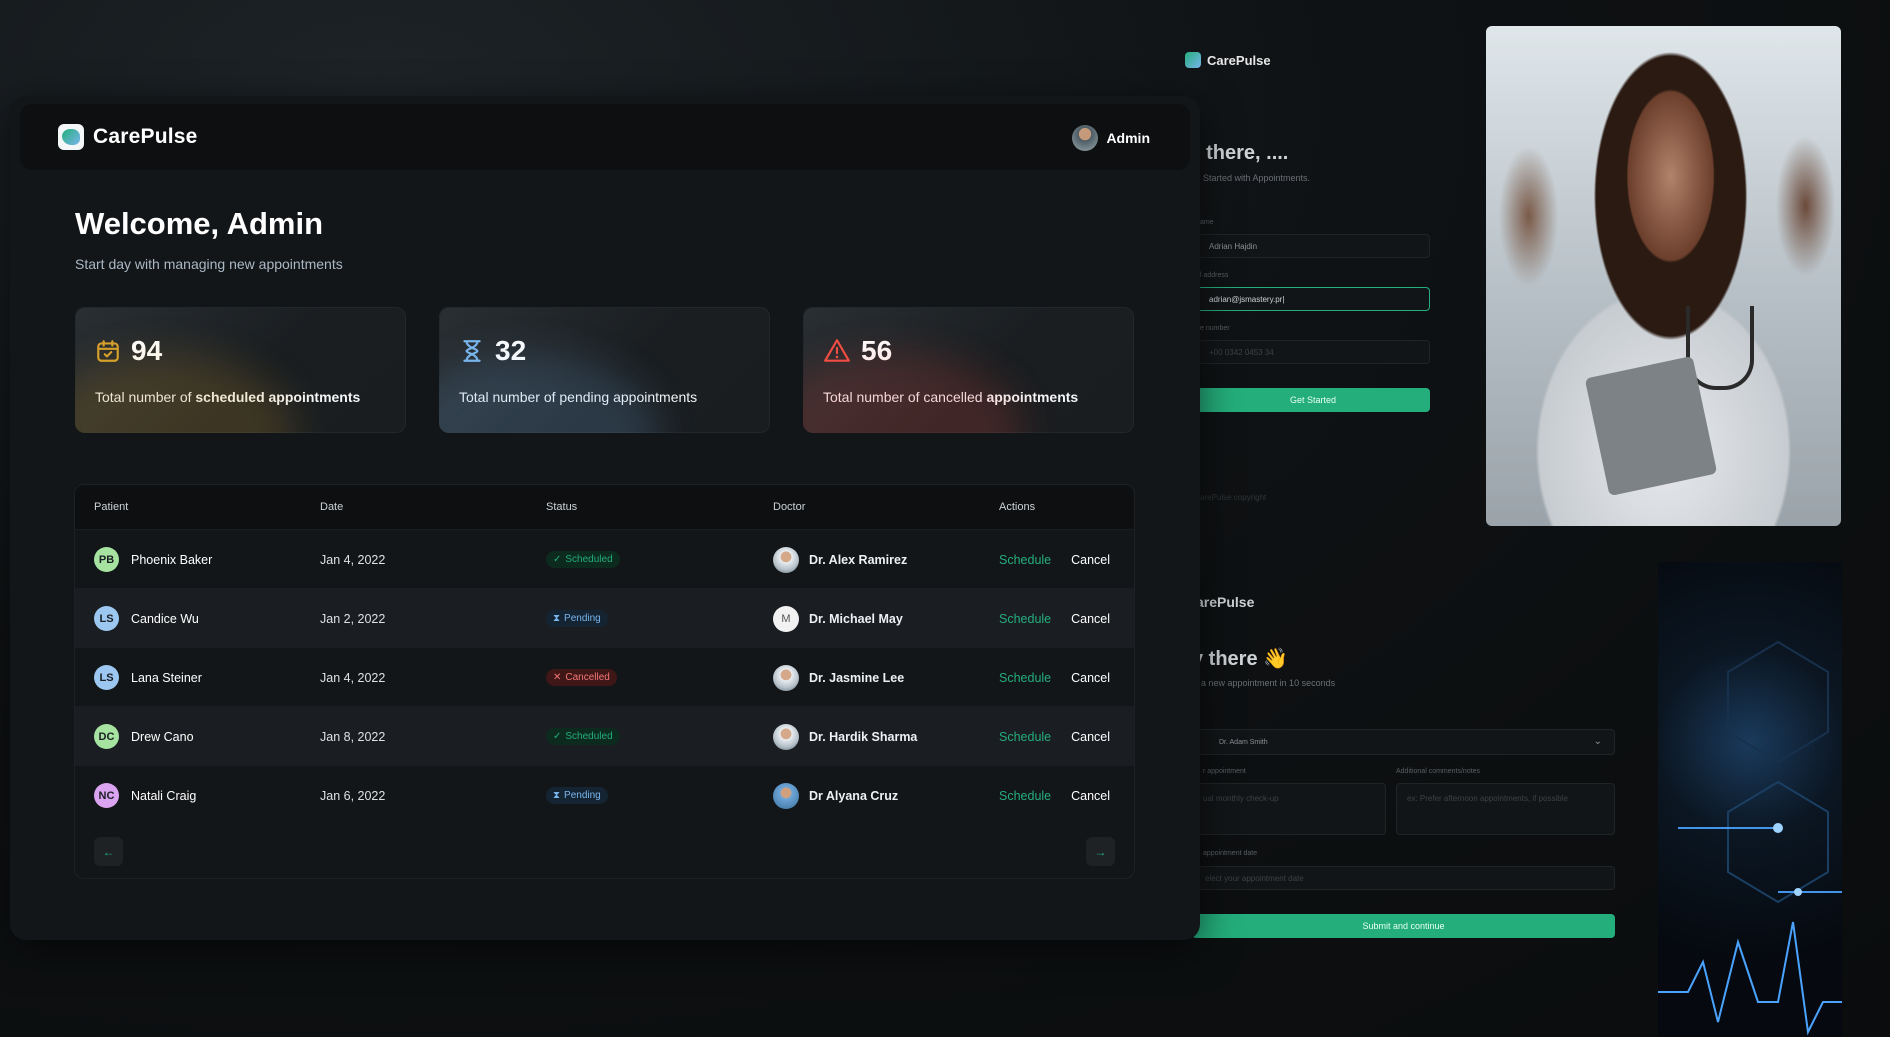 The width and height of the screenshot is (1890, 1037). I want to click on doctor-cell: Dr. Alex Ramirez, so click(840, 559).